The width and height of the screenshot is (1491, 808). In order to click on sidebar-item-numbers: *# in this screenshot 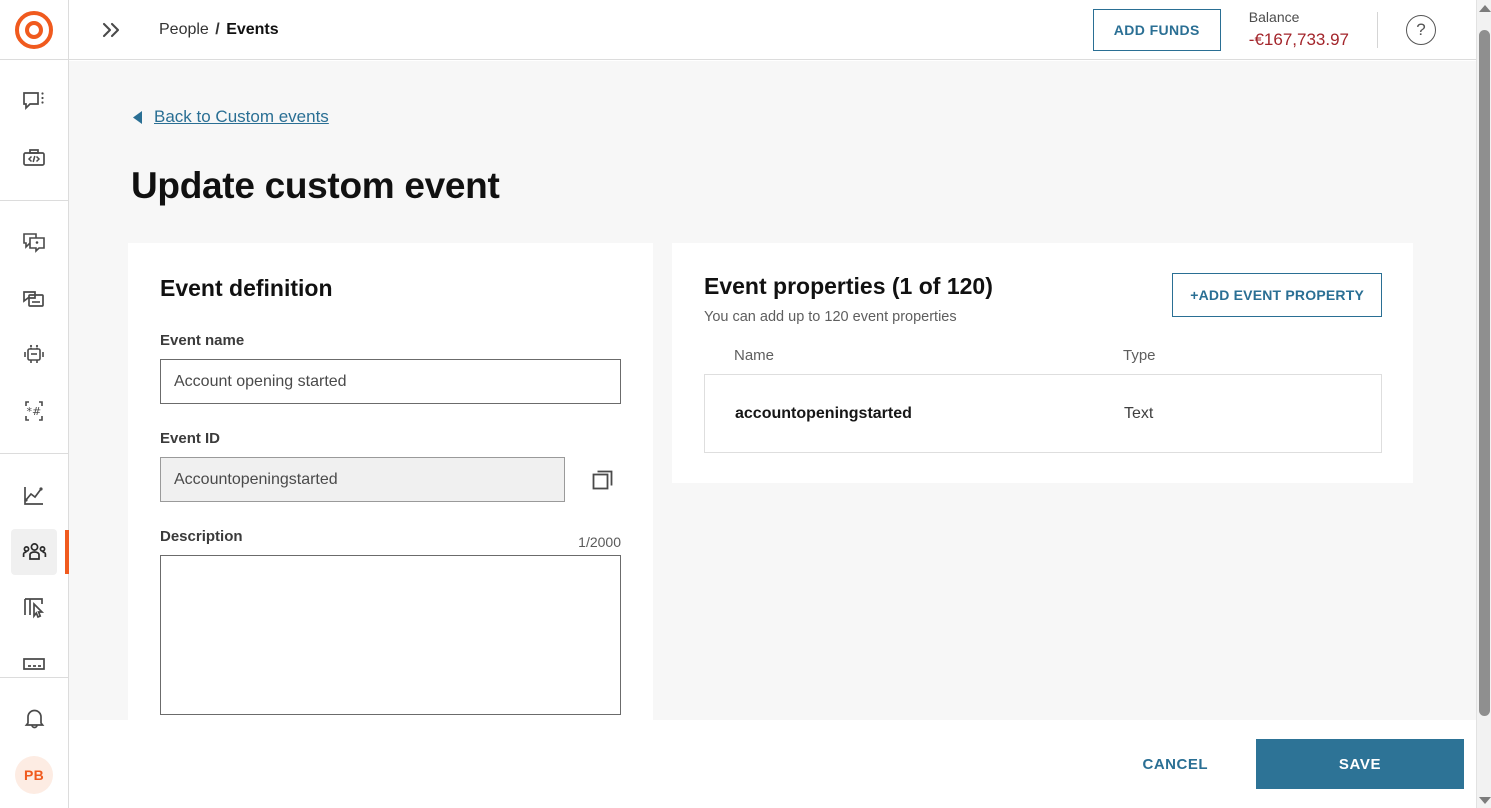, I will do `click(34, 411)`.